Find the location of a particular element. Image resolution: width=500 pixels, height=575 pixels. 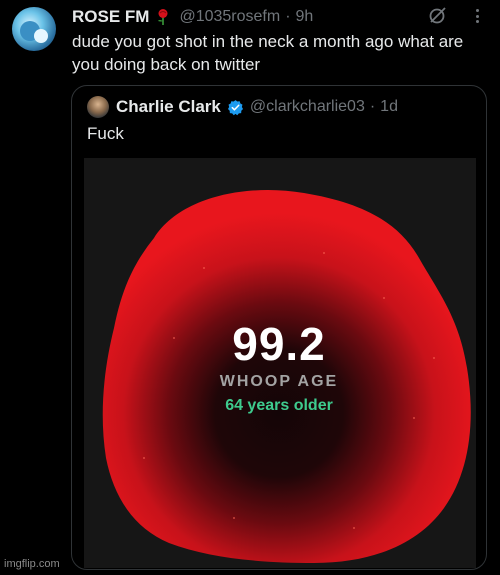

rose-icon is located at coordinates (163, 17).